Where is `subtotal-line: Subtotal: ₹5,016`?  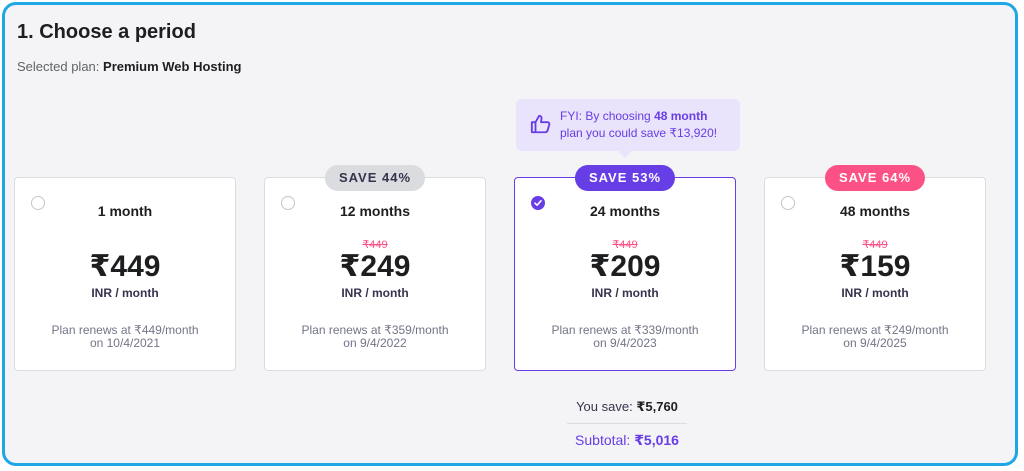
subtotal-line: Subtotal: ₹5,016 is located at coordinates (627, 440).